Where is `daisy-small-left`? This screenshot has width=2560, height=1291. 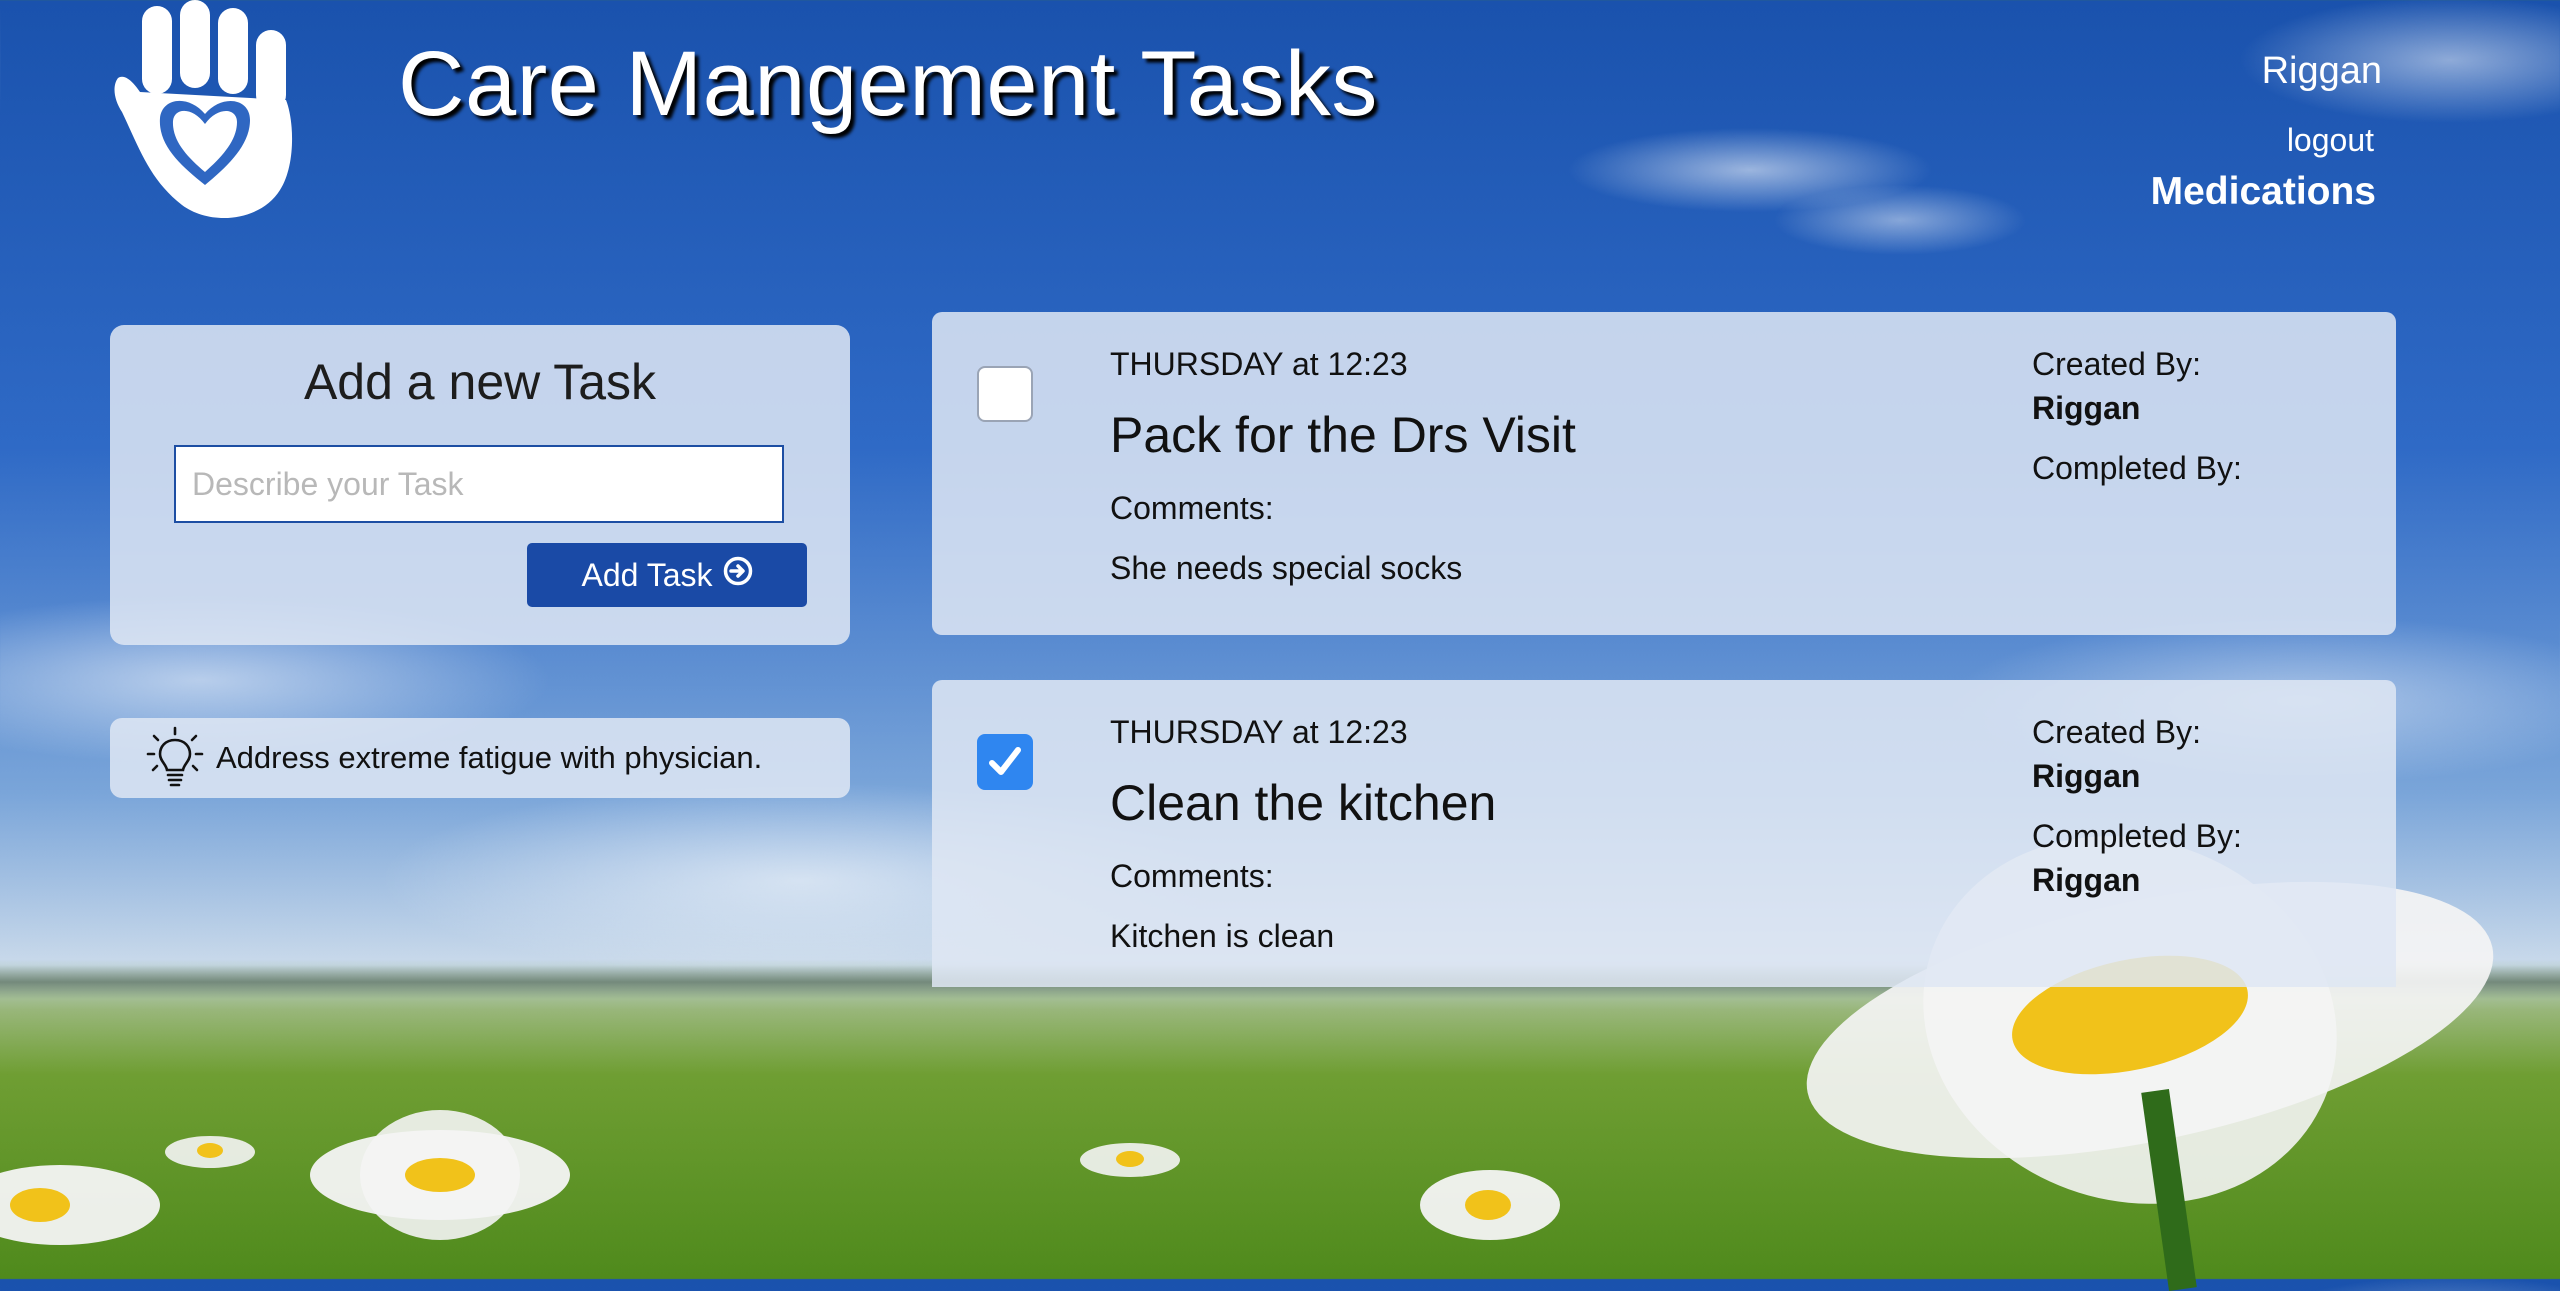
daisy-small-left is located at coordinates (440, 1175).